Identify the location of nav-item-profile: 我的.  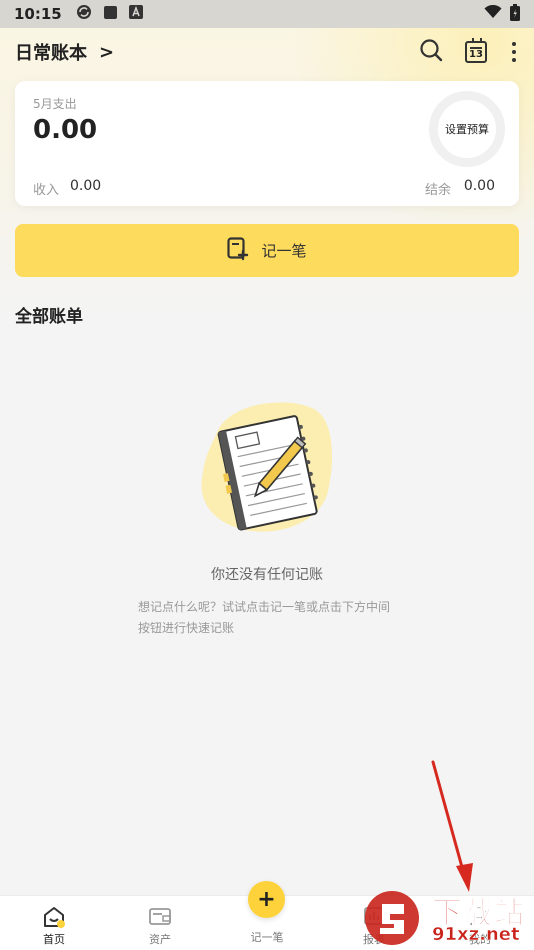
(480, 923).